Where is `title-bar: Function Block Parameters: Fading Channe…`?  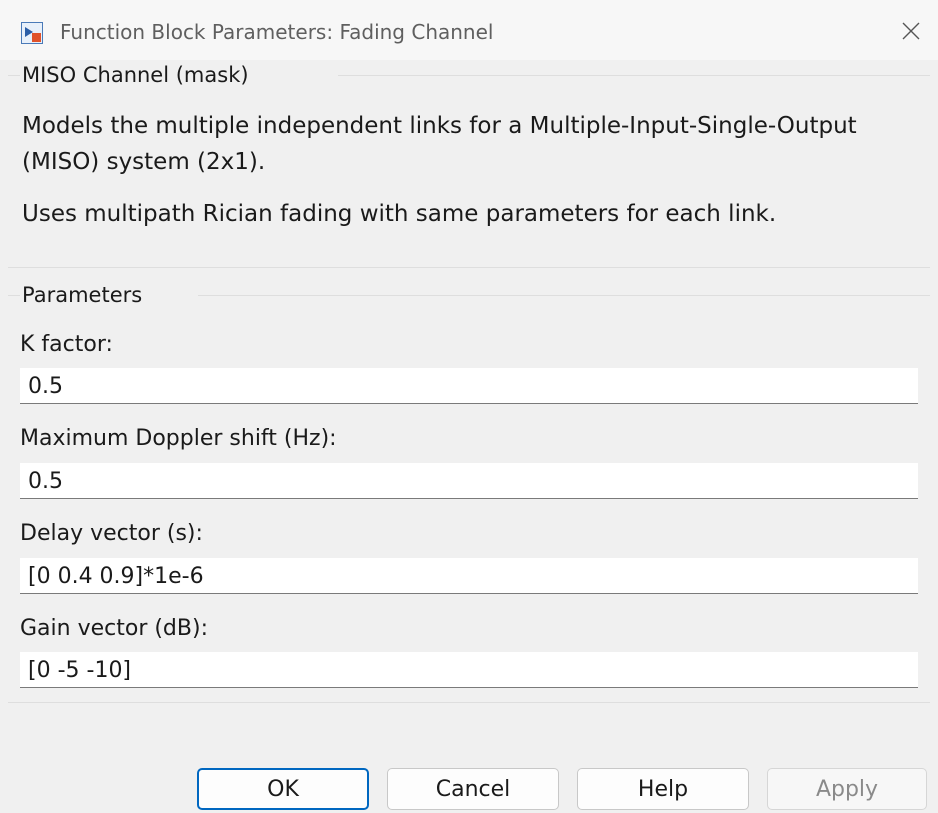
title-bar: Function Block Parameters: Fading Channe… is located at coordinates (469, 30).